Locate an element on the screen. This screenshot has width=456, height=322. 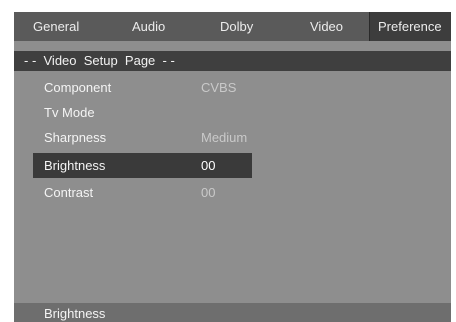
status-bar: Brightness is located at coordinates (232, 312).